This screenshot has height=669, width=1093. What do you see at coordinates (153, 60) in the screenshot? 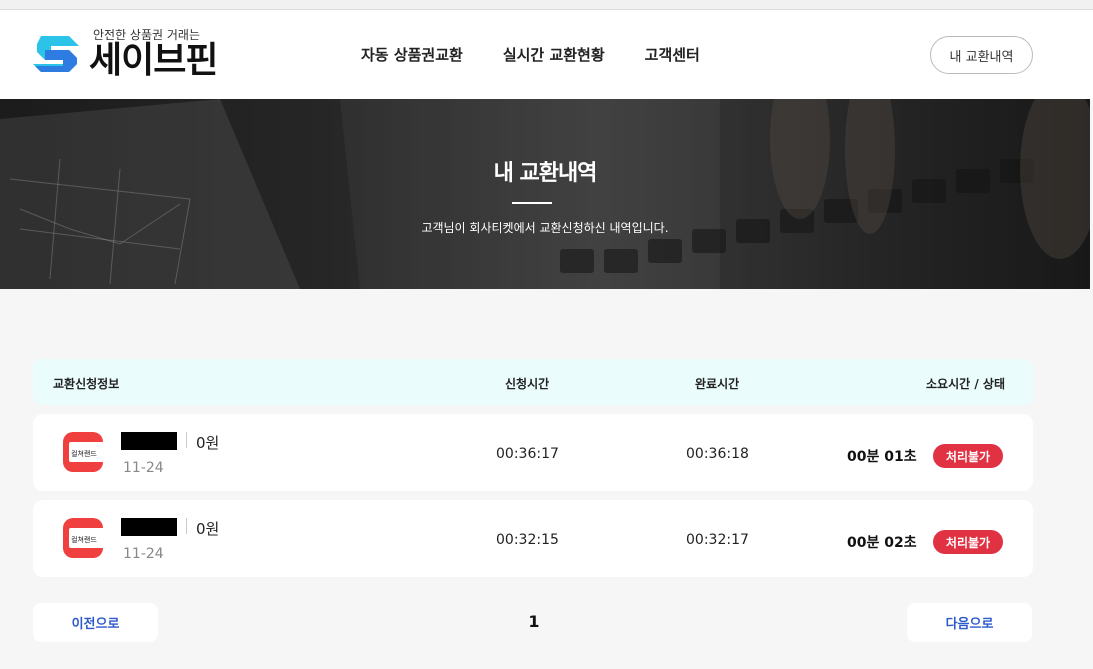
I see `logo-brand-name: 세이브핀` at bounding box center [153, 60].